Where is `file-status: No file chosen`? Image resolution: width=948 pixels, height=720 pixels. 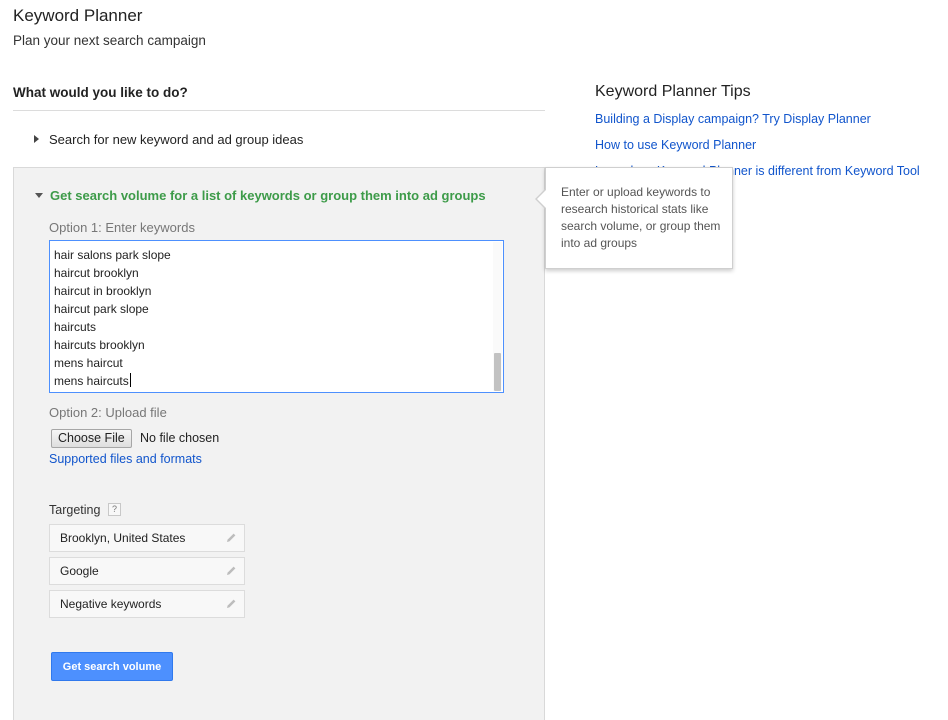
file-status: No file chosen is located at coordinates (180, 438).